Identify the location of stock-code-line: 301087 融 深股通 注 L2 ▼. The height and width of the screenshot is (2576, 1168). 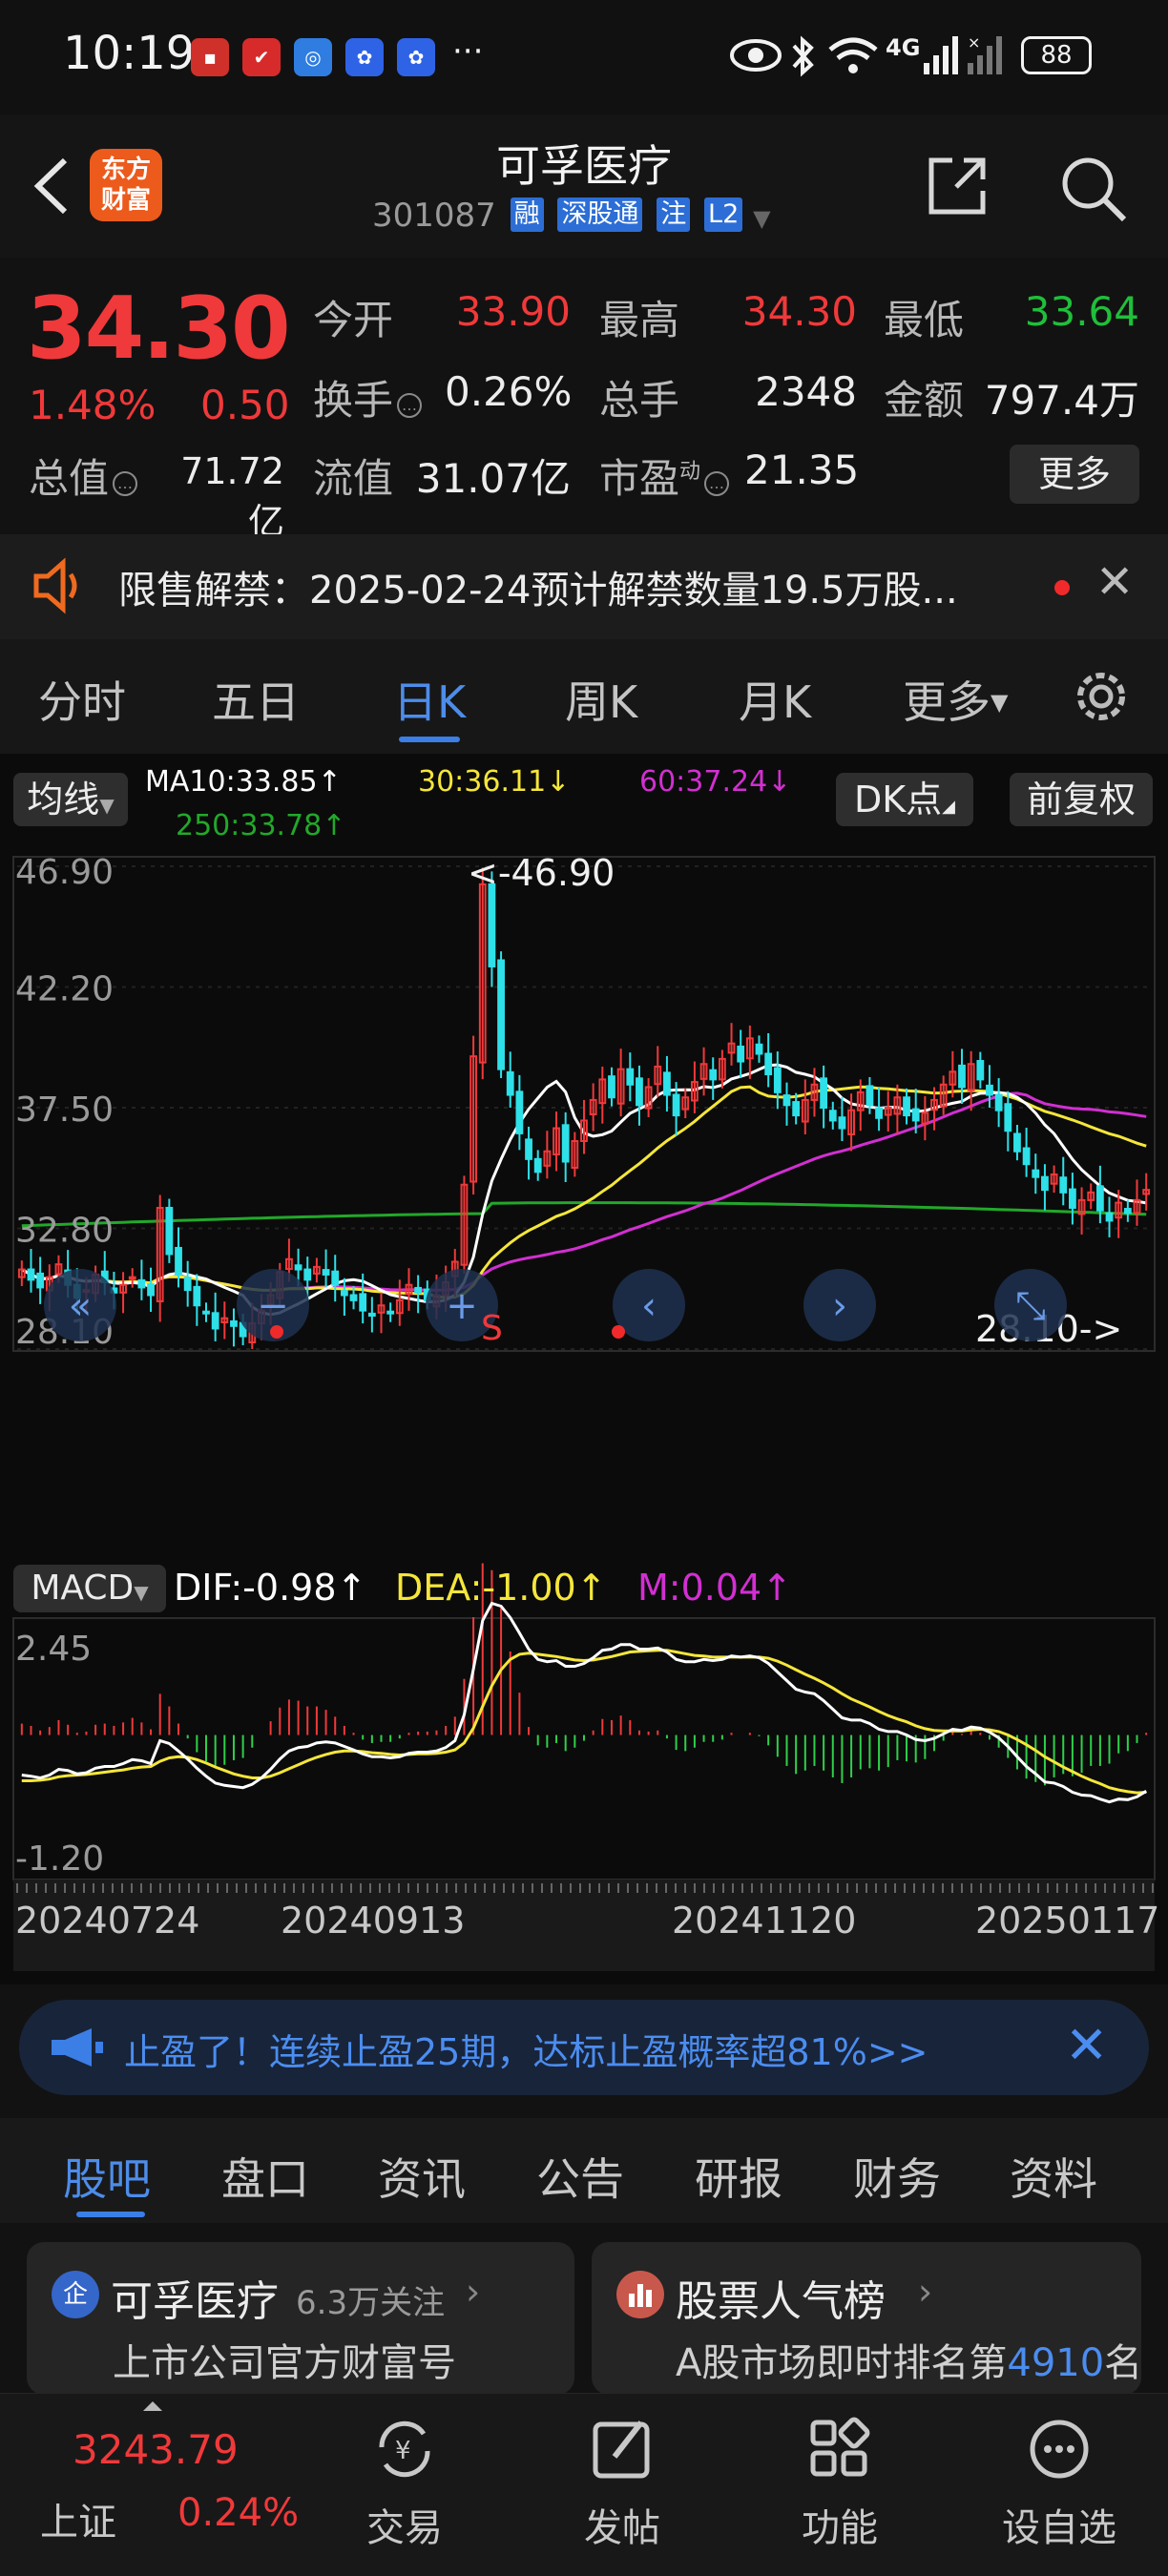
(571, 216).